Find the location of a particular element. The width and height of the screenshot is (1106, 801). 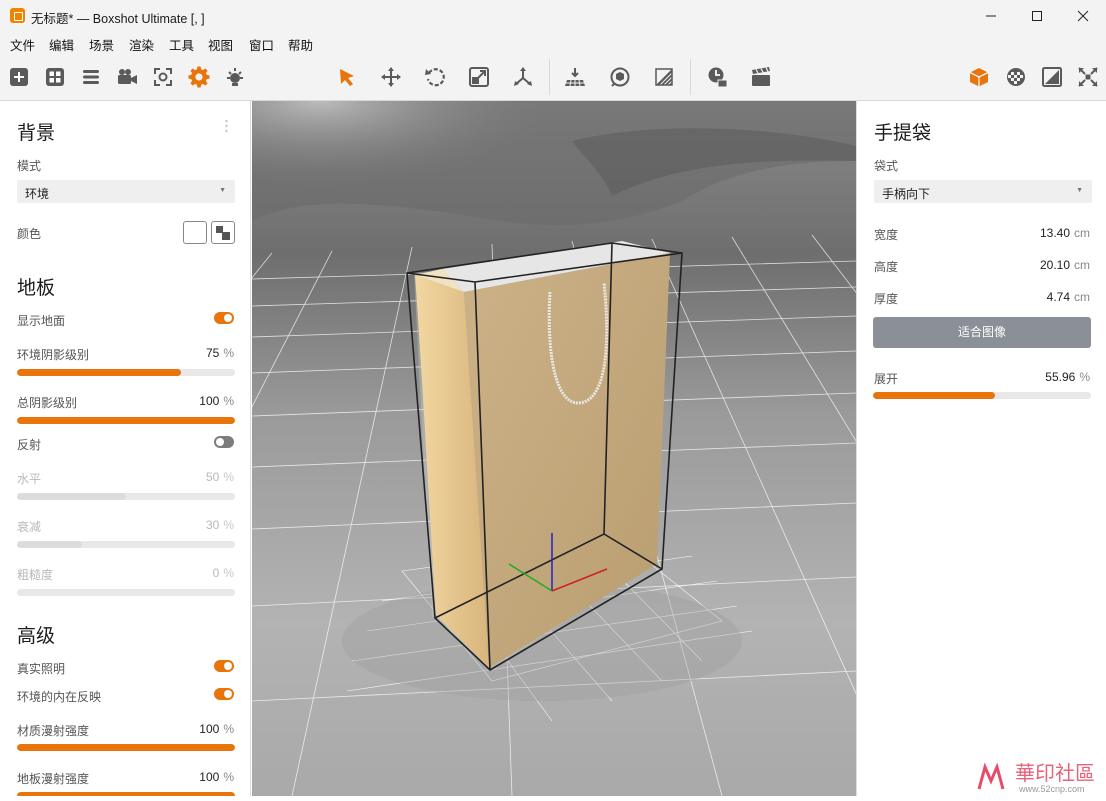

orbit-icon is located at coordinates (620, 77).